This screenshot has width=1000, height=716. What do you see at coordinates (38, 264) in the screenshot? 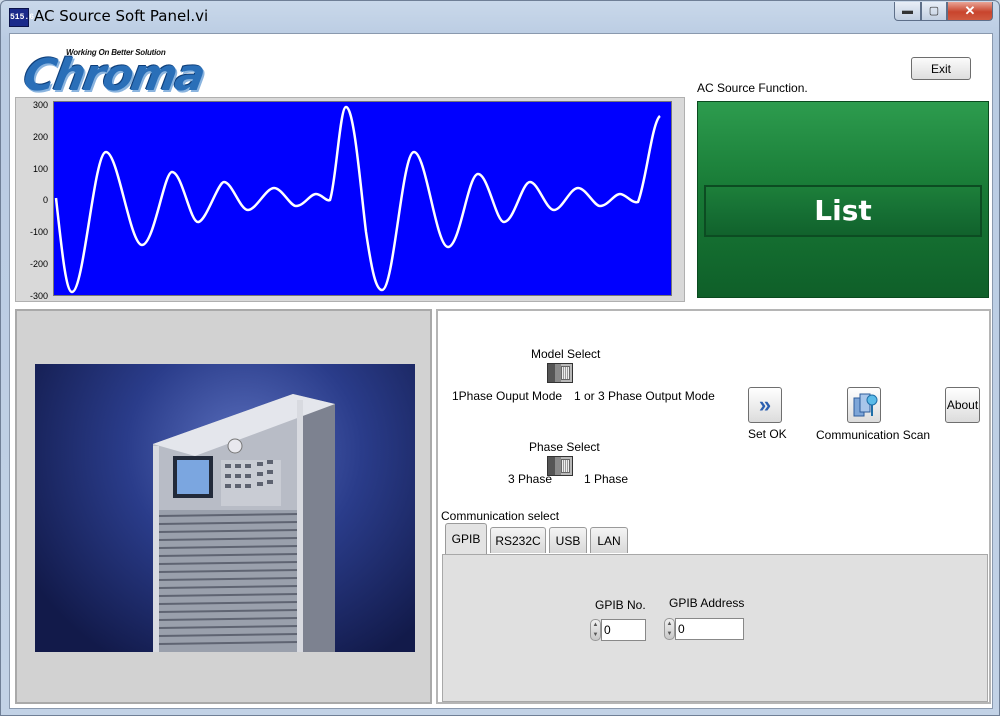
I see `y-tick-label: -200` at bounding box center [38, 264].